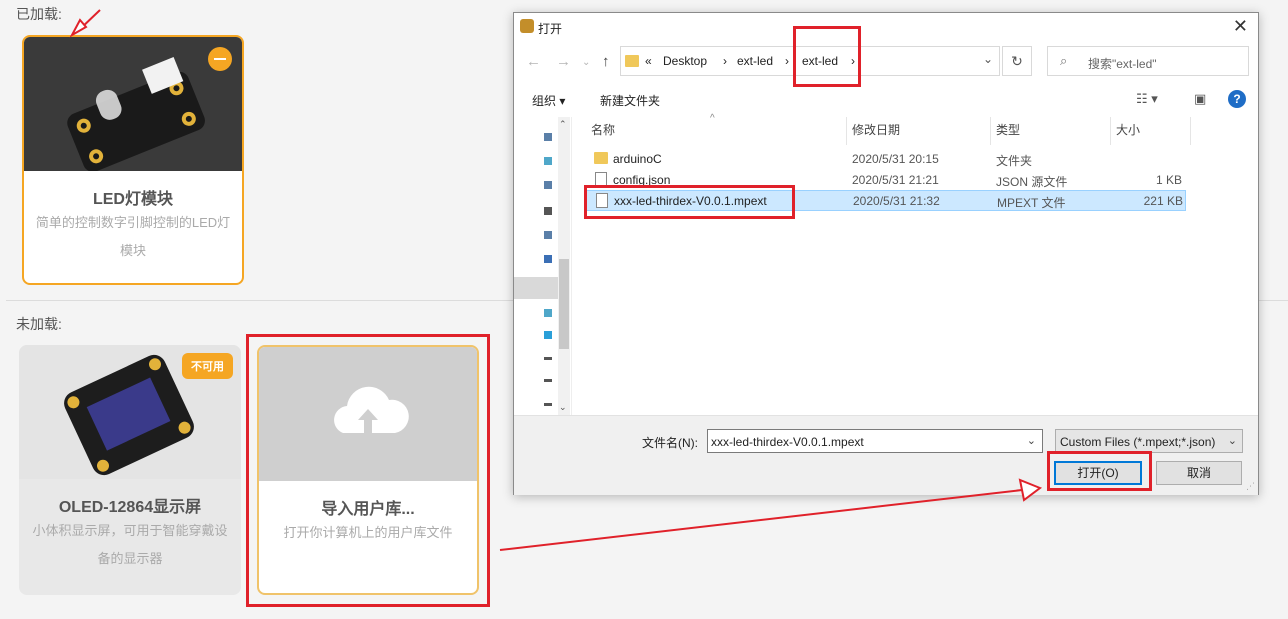 This screenshot has width=1288, height=619. I want to click on led-module-desc: 简单的控制数字引脚控制的LED灯模块, so click(133, 236).